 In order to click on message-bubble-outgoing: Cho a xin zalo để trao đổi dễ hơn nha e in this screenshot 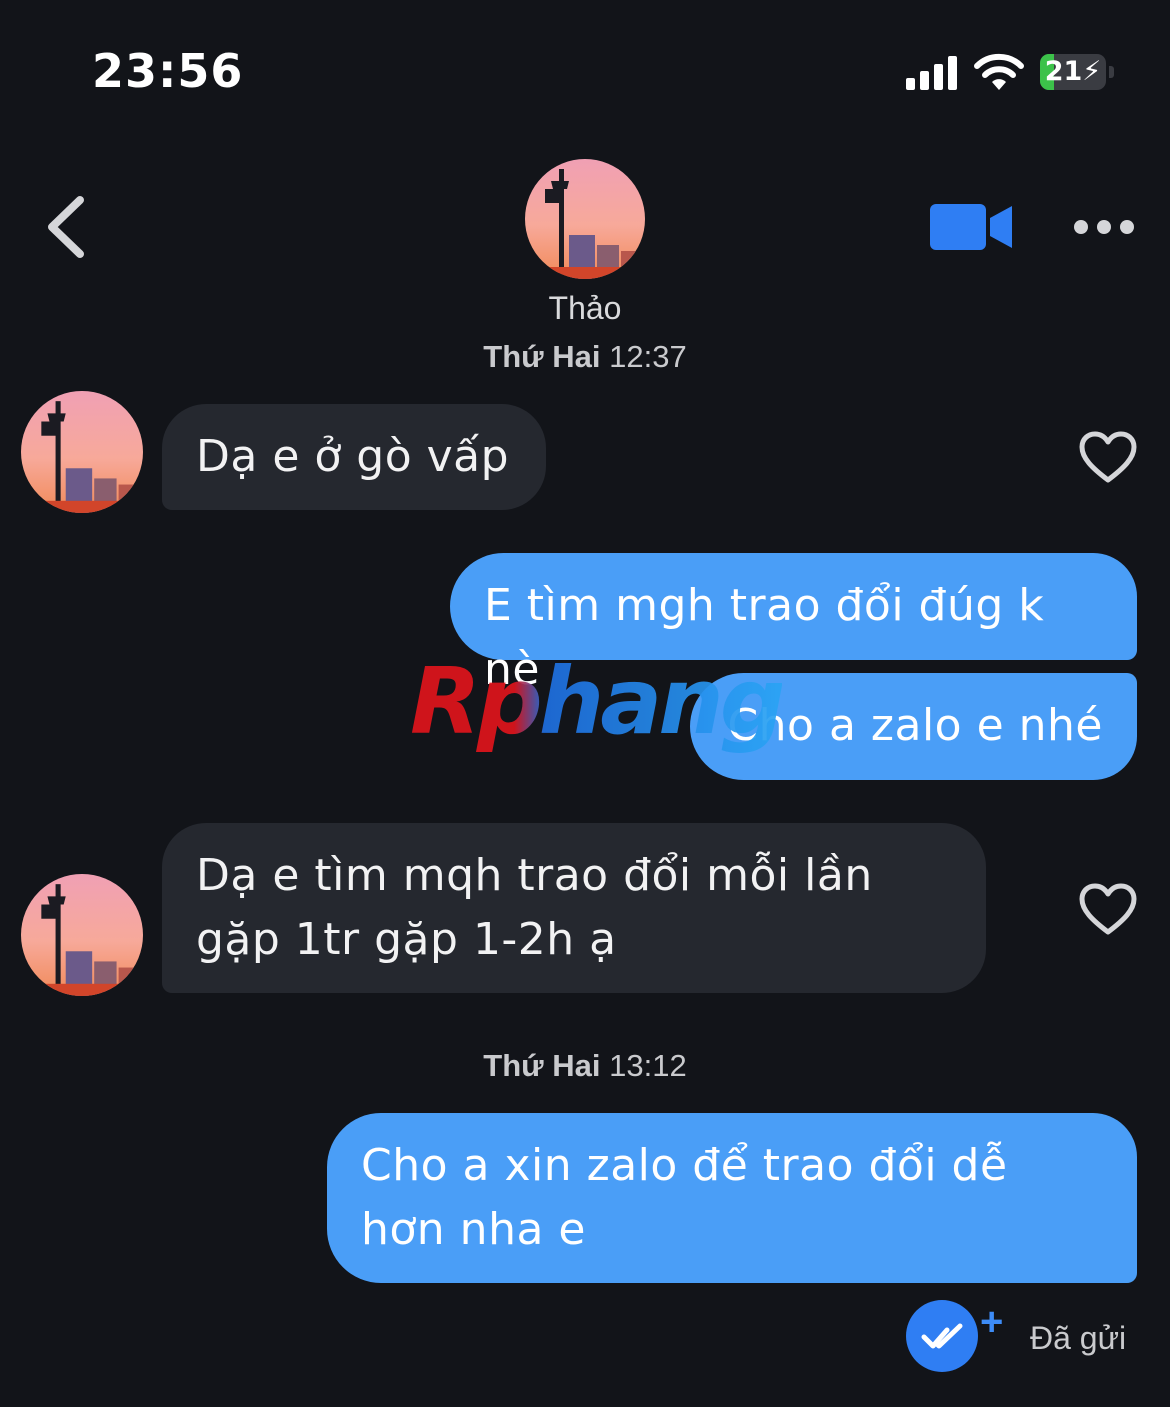, I will do `click(732, 1198)`.